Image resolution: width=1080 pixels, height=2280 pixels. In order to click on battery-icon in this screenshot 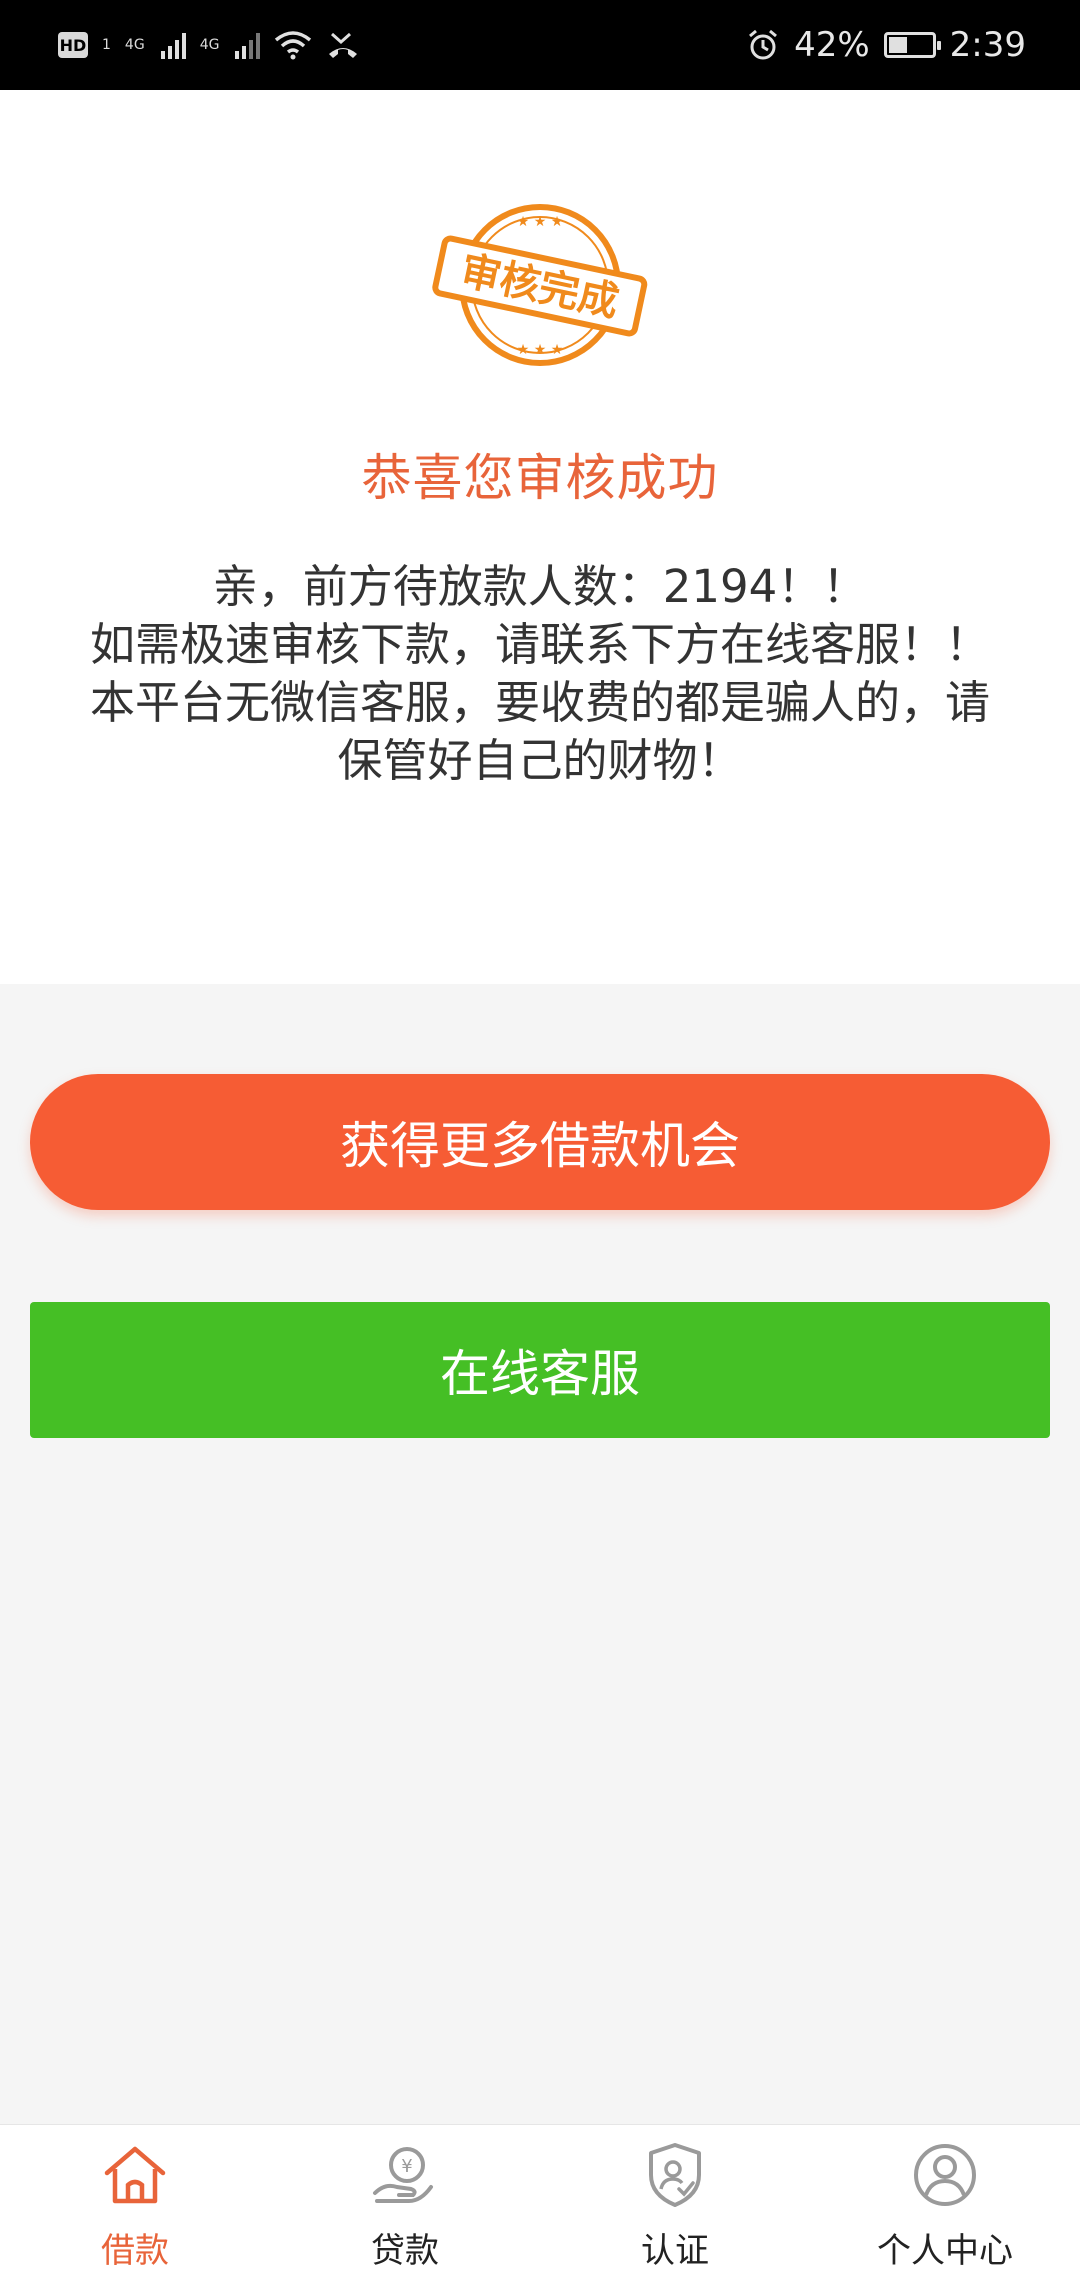, I will do `click(912, 45)`.